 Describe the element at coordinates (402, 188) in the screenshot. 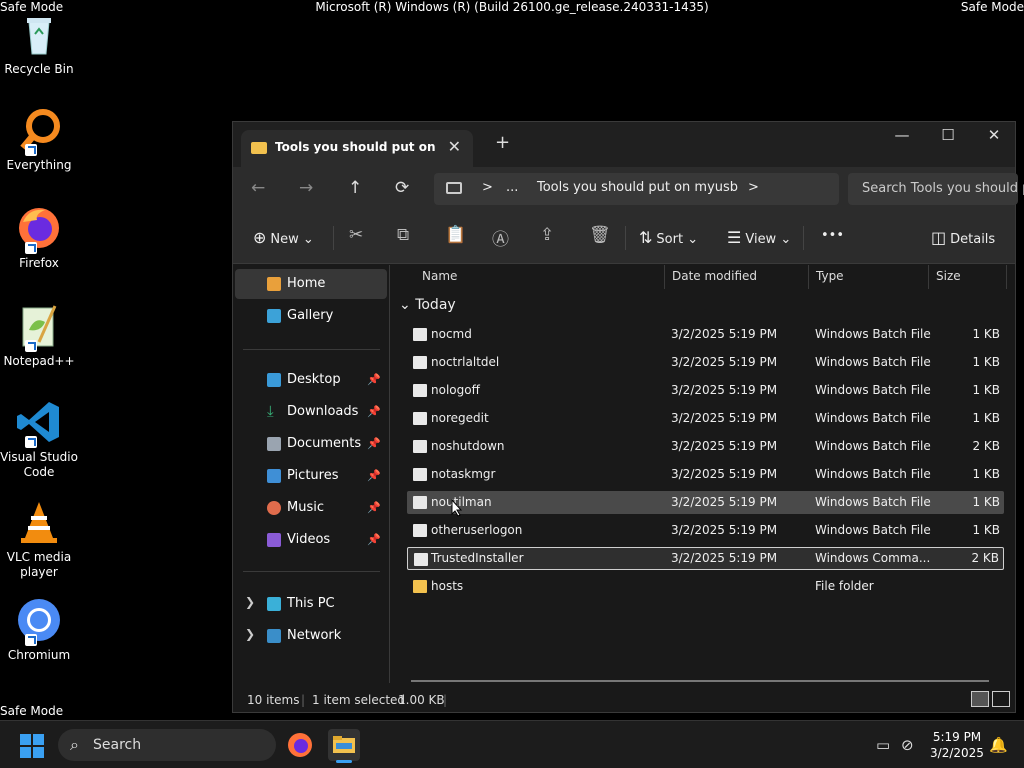

I see `refresh-button: ⟳` at that location.